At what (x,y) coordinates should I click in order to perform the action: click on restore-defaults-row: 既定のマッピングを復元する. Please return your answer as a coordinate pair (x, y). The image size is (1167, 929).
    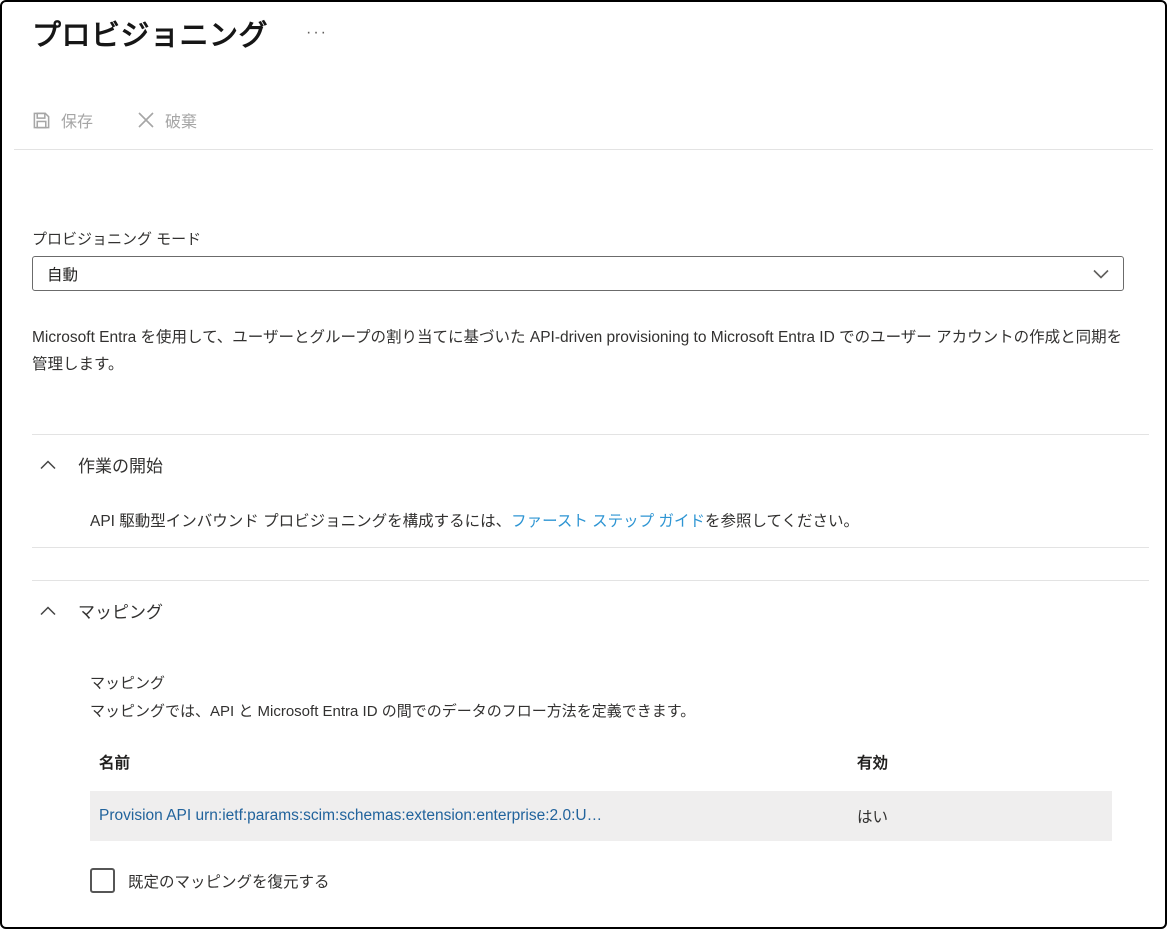
    Looking at the image, I should click on (618, 880).